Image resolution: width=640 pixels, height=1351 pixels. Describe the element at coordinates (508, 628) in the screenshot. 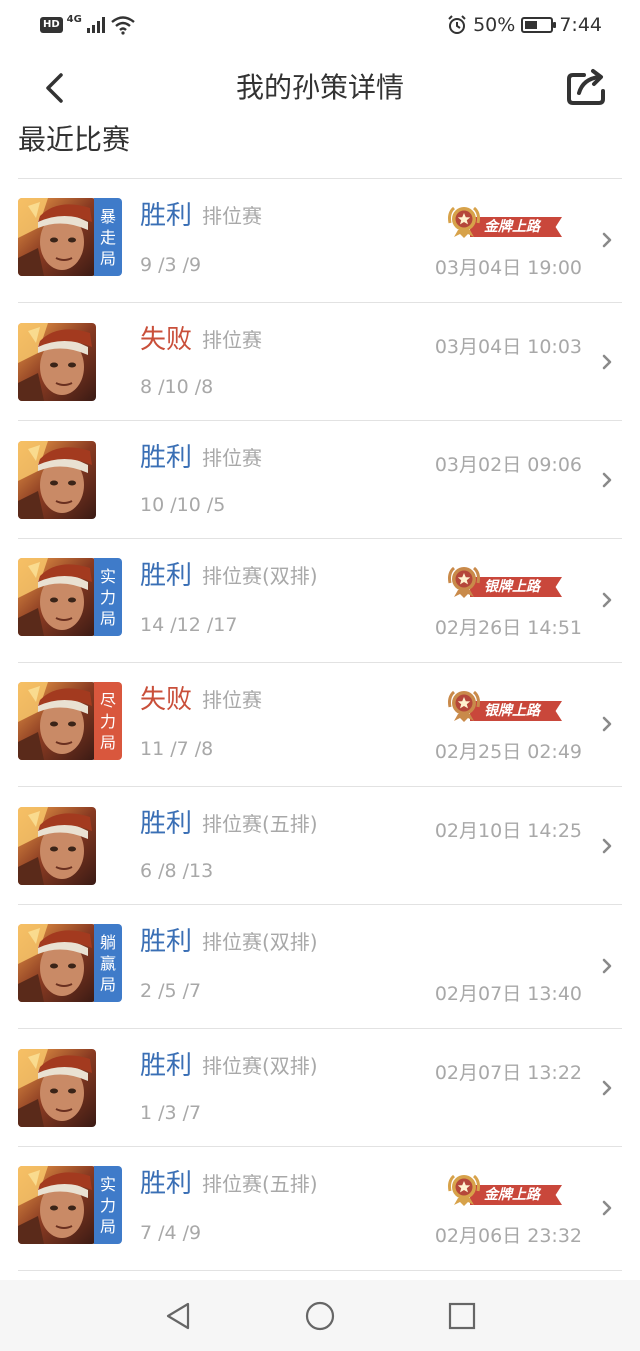

I see `match-date: 02月26日 14:51` at that location.